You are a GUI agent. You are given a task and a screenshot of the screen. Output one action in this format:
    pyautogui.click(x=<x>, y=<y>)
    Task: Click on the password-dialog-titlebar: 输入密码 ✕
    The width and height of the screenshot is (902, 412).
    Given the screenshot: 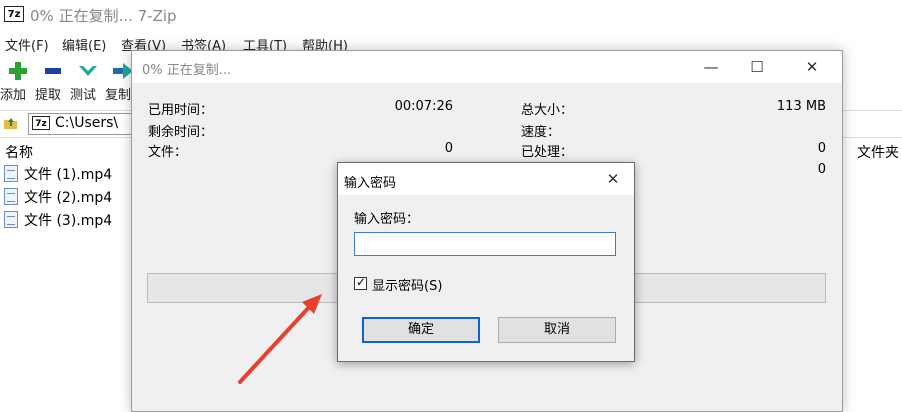 What is the action you would take?
    pyautogui.click(x=486, y=179)
    